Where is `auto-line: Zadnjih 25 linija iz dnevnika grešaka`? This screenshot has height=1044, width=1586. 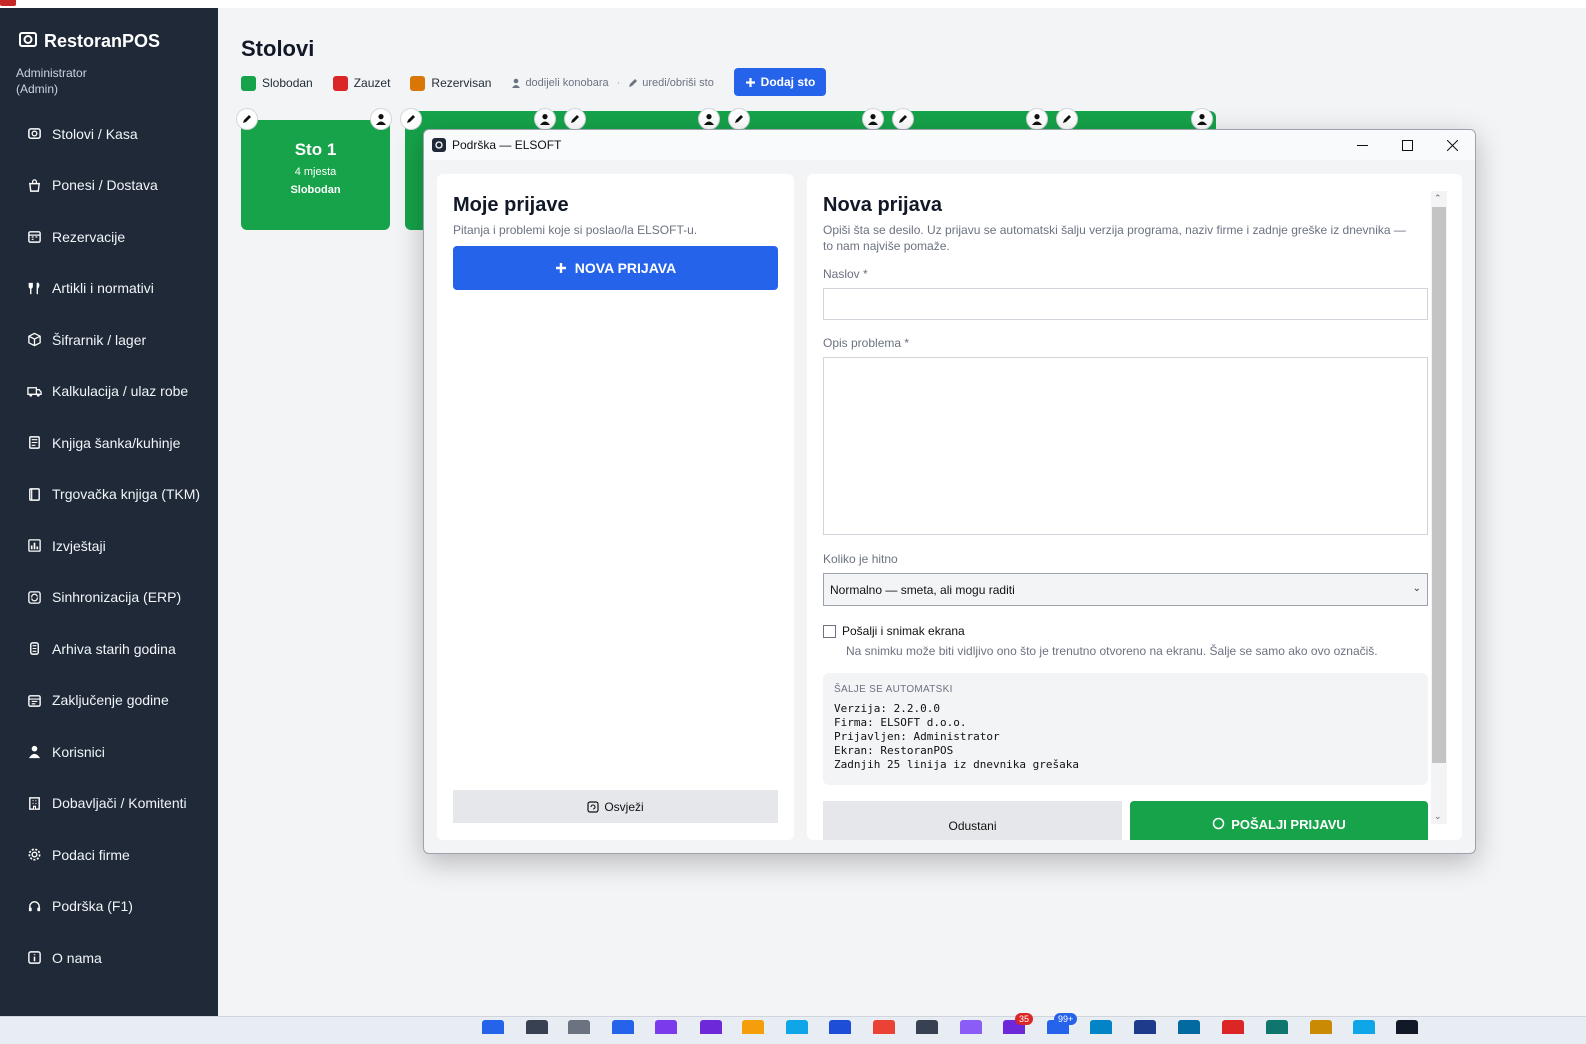
auto-line: Zadnjih 25 linija iz dnevnika grešaka is located at coordinates (957, 764).